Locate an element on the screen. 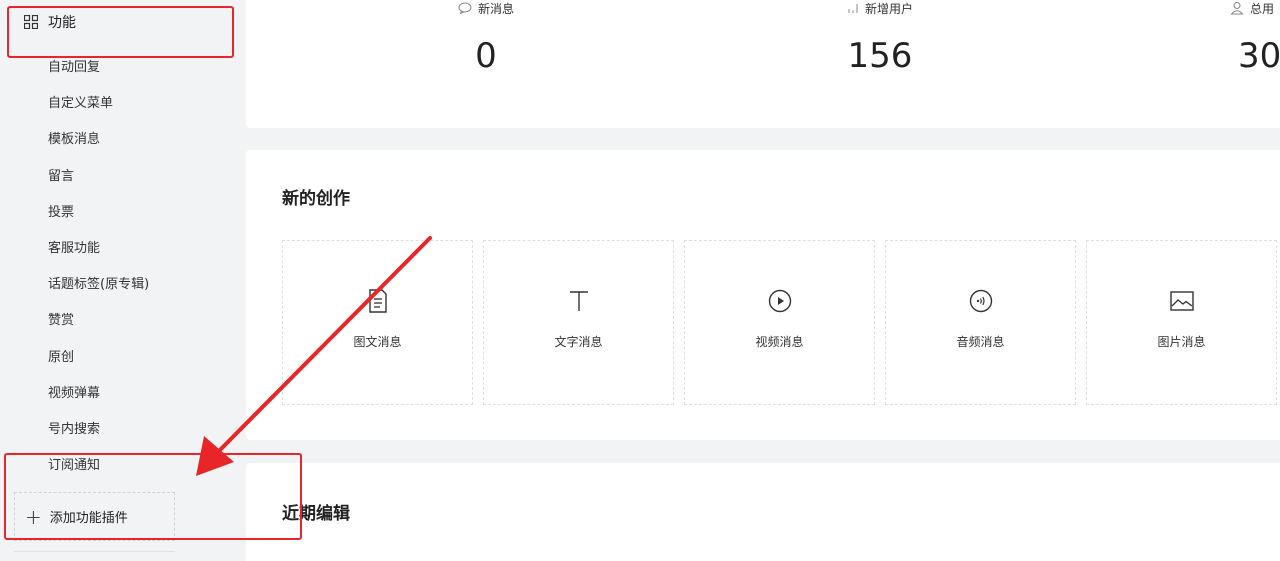 This screenshot has height=561, width=1280. sidebar-item-video-danmaku: 视频弹幕 is located at coordinates (122, 394).